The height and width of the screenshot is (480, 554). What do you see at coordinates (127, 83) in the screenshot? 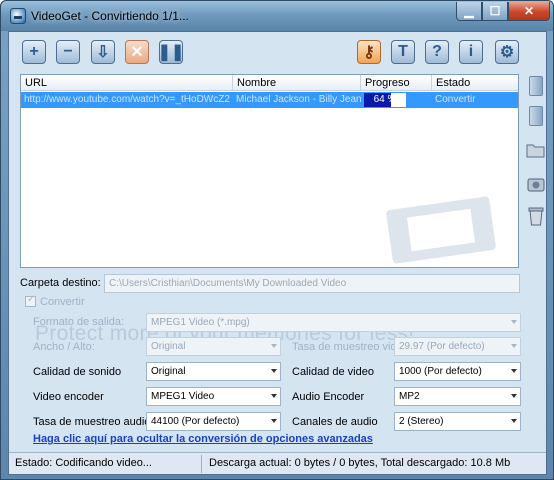
I see `column-url: URL` at bounding box center [127, 83].